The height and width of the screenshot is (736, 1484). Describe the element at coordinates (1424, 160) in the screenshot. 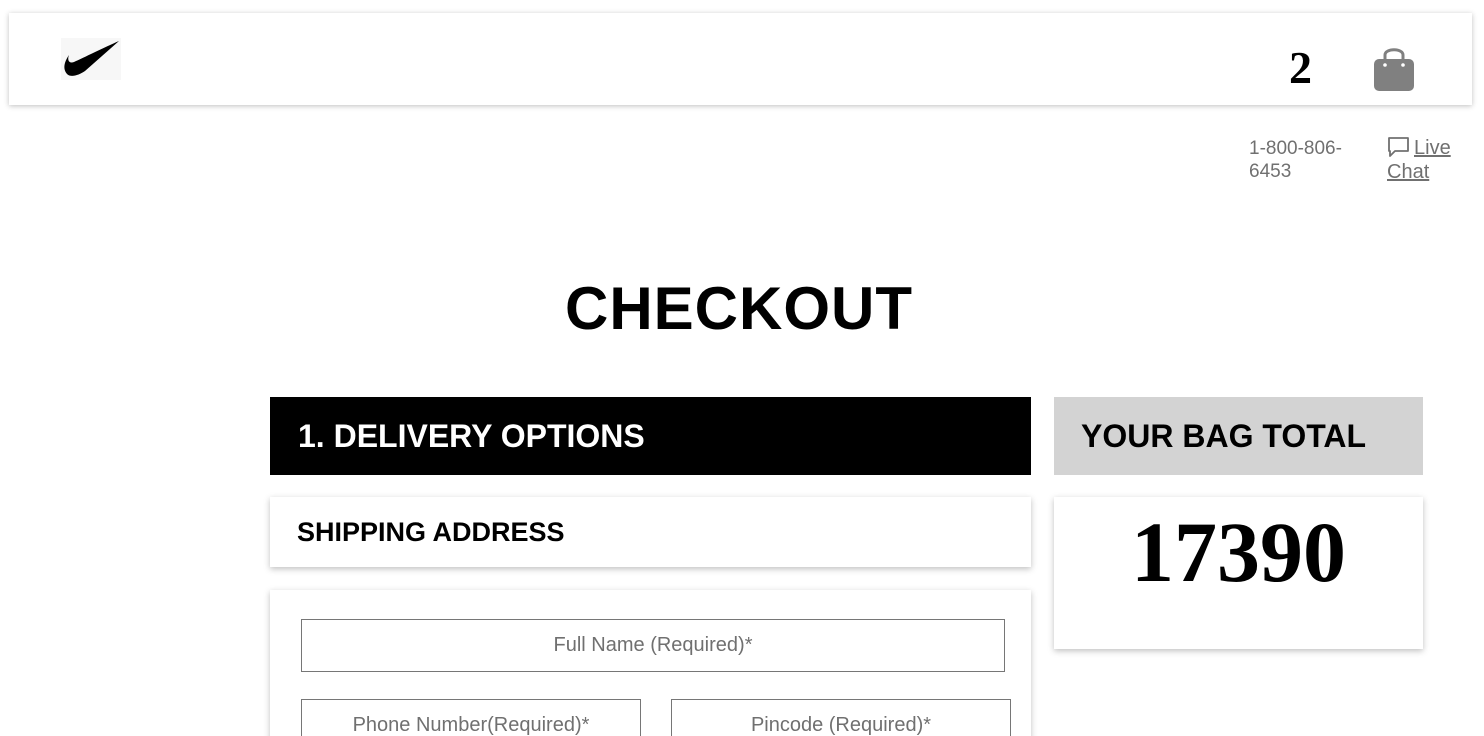

I see `live-chat-label: Live Chat` at that location.